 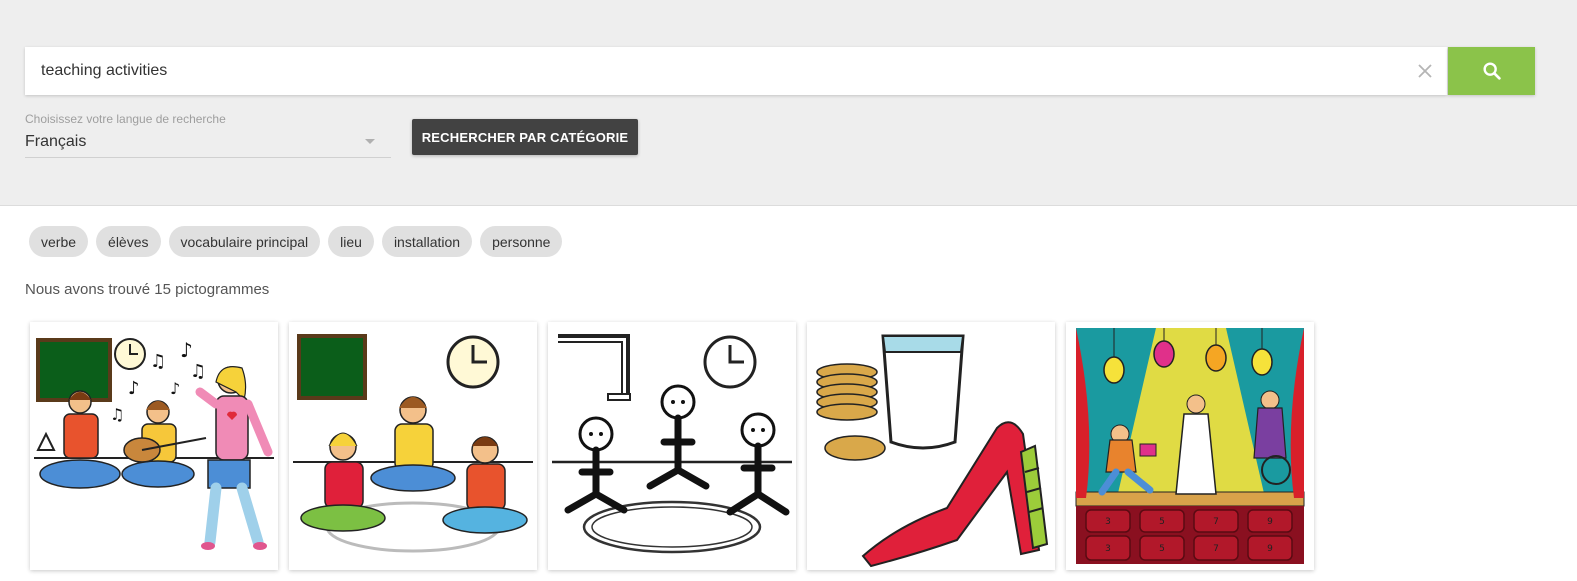 I want to click on tag-chip-personne: personne, so click(x=521, y=241).